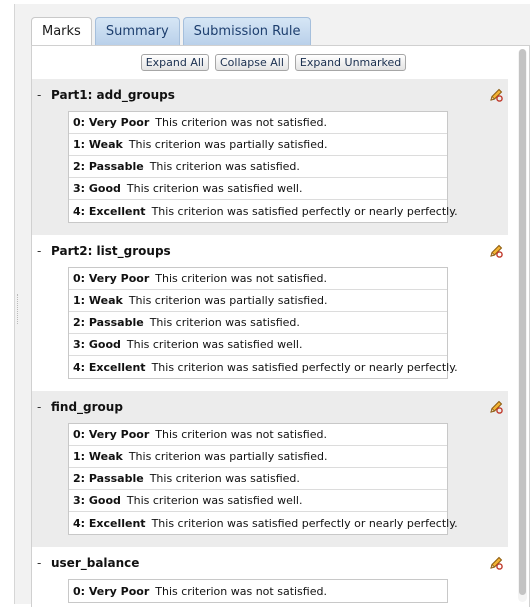 The width and height of the screenshot is (532, 607). Describe the element at coordinates (522, 322) in the screenshot. I see `scrollbar-thumb` at that location.